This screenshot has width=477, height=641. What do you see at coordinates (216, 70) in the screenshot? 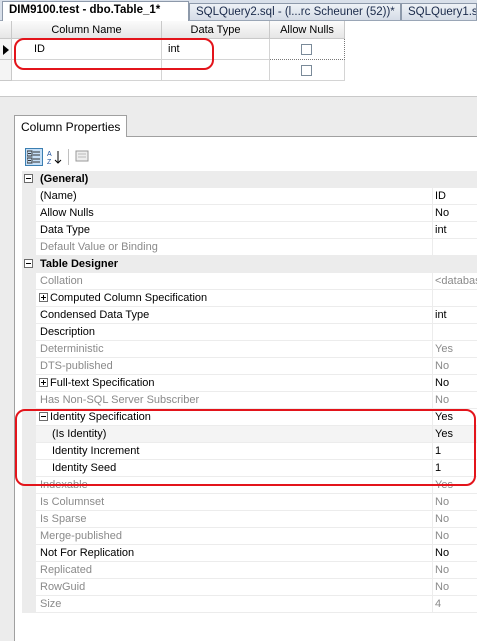
I see `cell-data-type` at bounding box center [216, 70].